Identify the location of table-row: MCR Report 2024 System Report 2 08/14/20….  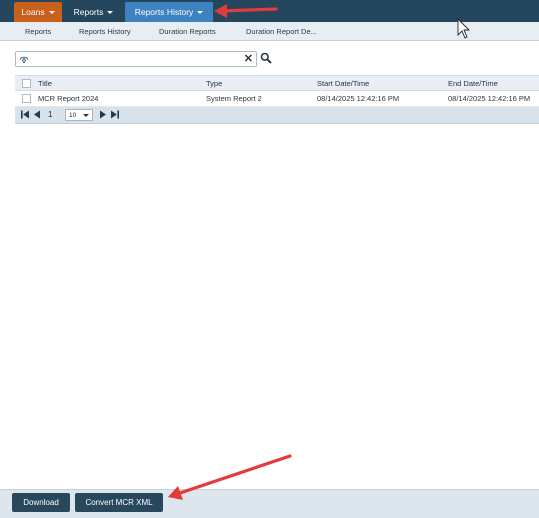
(277, 99).